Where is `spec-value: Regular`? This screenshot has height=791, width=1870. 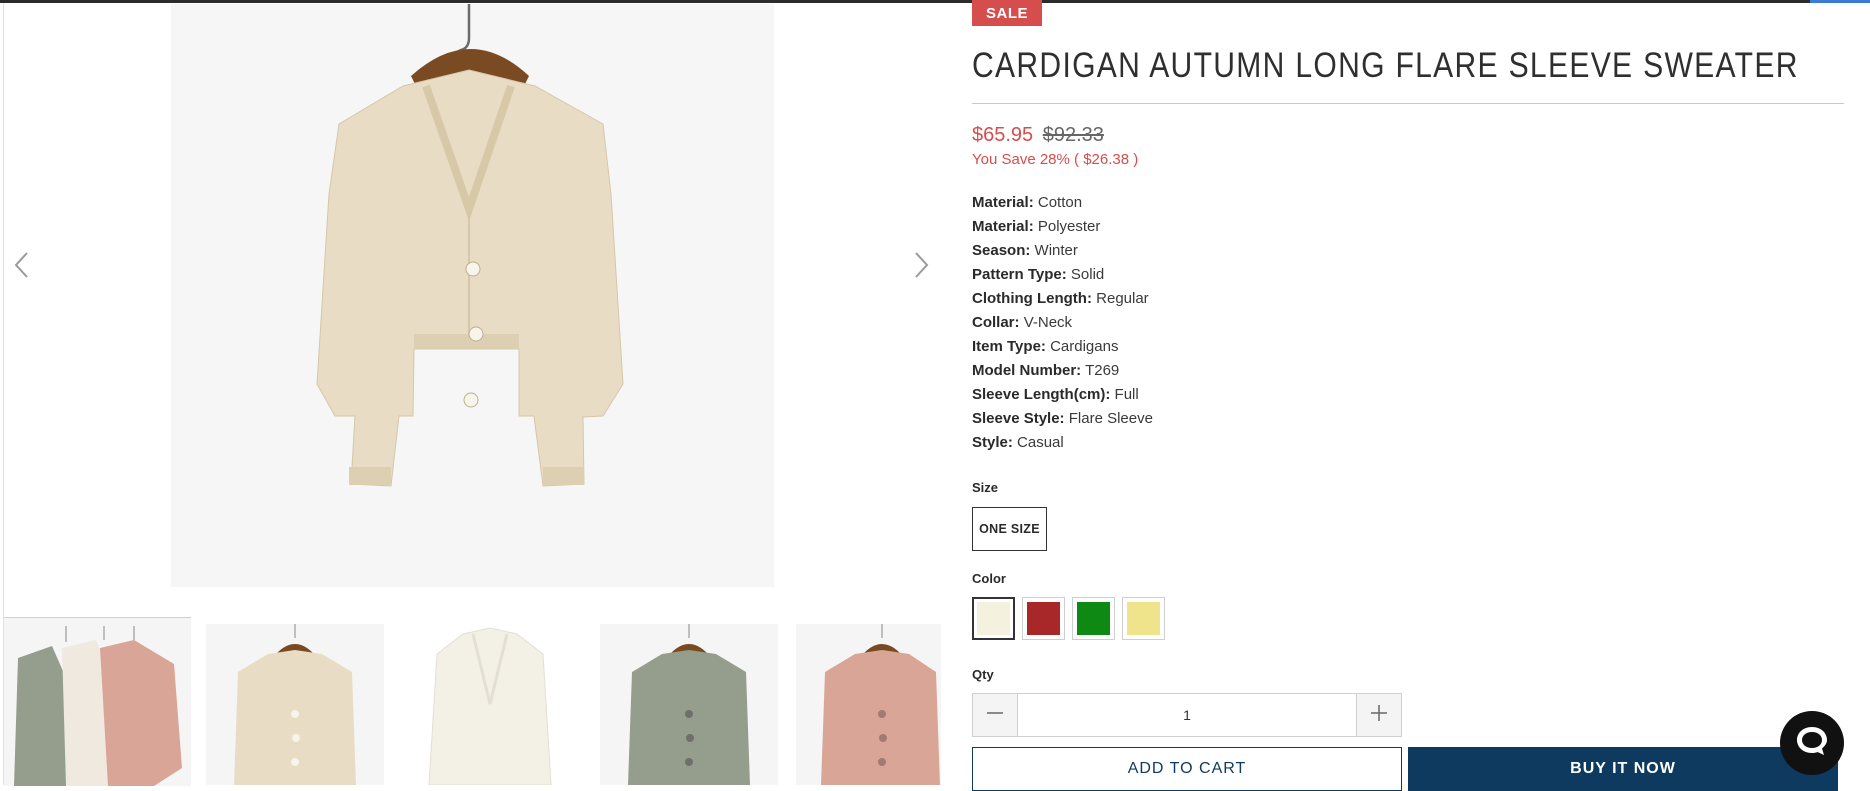
spec-value: Regular is located at coordinates (1122, 298).